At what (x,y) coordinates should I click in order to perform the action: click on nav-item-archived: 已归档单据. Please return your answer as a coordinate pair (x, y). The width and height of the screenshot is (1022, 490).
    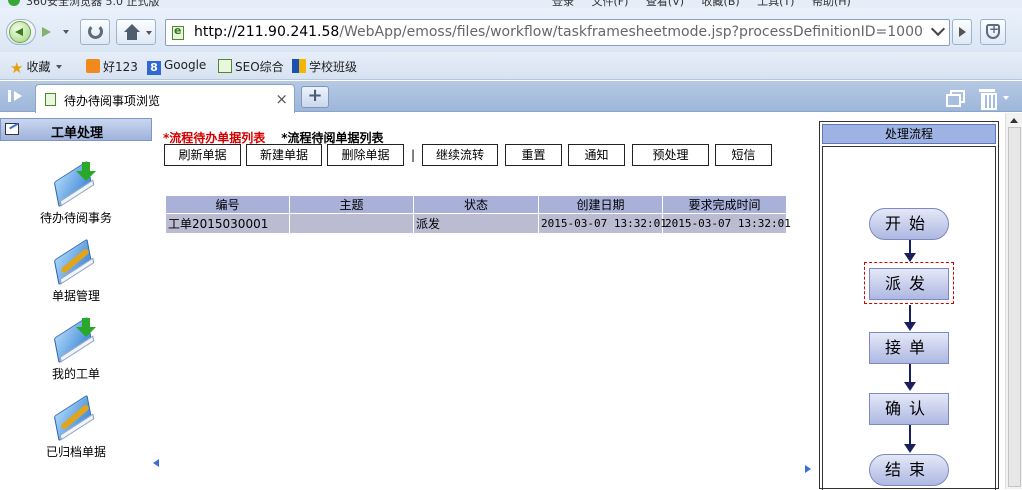
    Looking at the image, I should click on (76, 427).